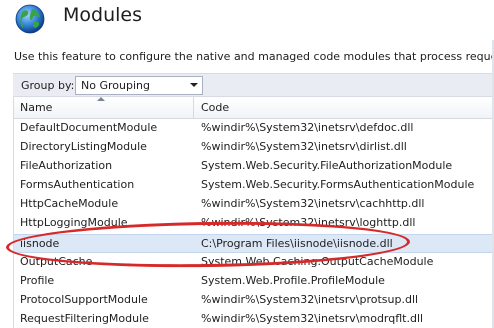  Describe the element at coordinates (310, 299) in the screenshot. I see `module-code-cell: %windir%\System32\inetsrv\protsup.dll` at that location.